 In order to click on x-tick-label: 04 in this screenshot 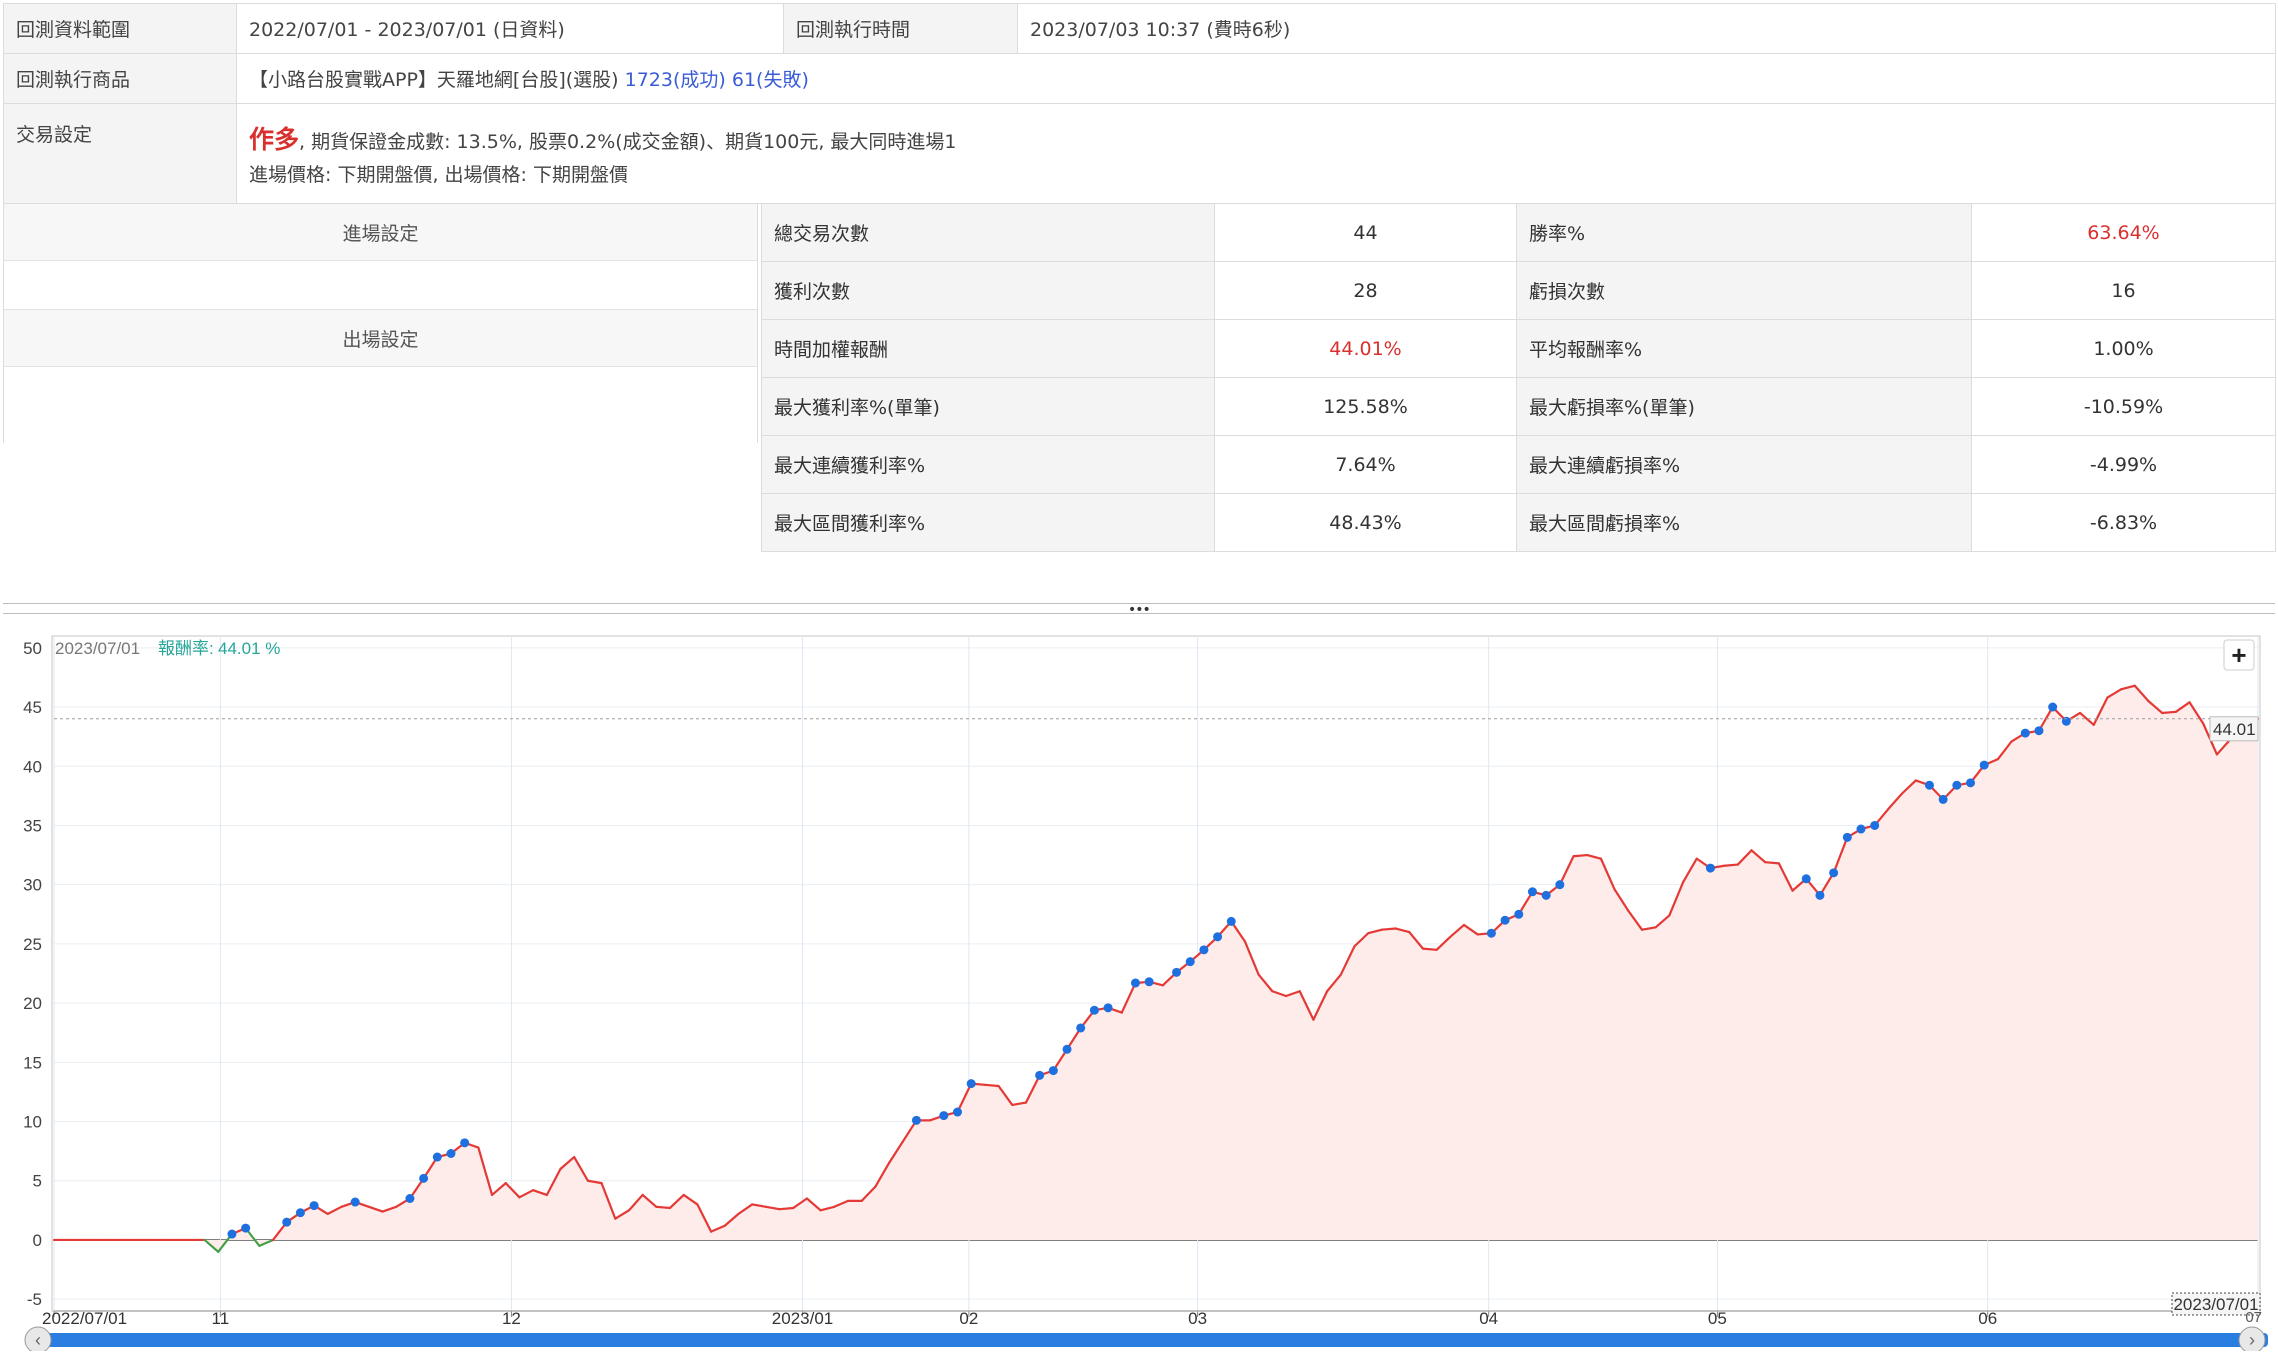, I will do `click(1488, 1318)`.